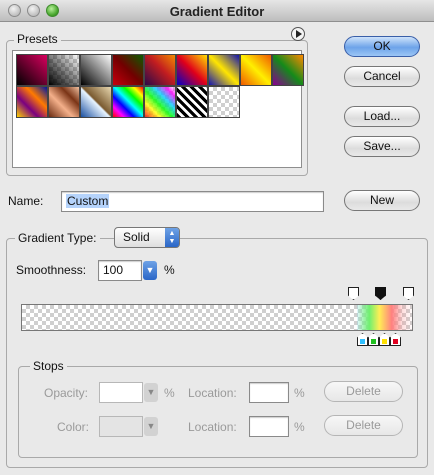  Describe the element at coordinates (48, 366) in the screenshot. I see `stops-legend: Stops` at that location.